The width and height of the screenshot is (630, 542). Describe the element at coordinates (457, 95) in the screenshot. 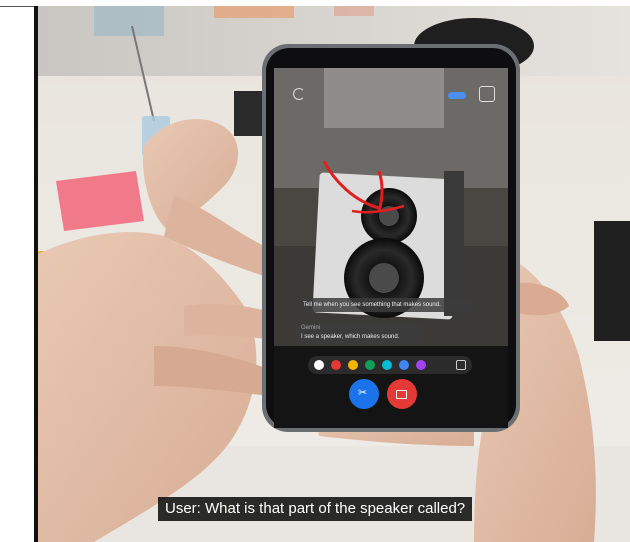

I see `toggle-icon` at that location.